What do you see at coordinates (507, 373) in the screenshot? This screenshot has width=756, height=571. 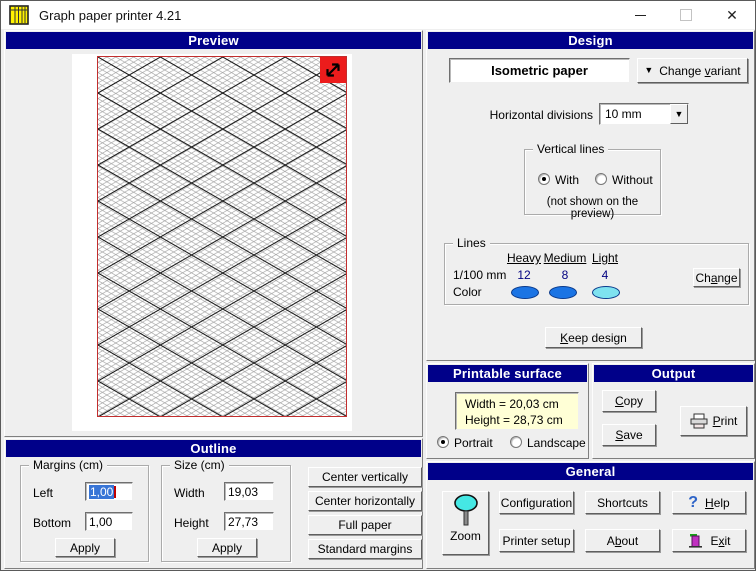 I see `printable-surface-header: Printable surface` at bounding box center [507, 373].